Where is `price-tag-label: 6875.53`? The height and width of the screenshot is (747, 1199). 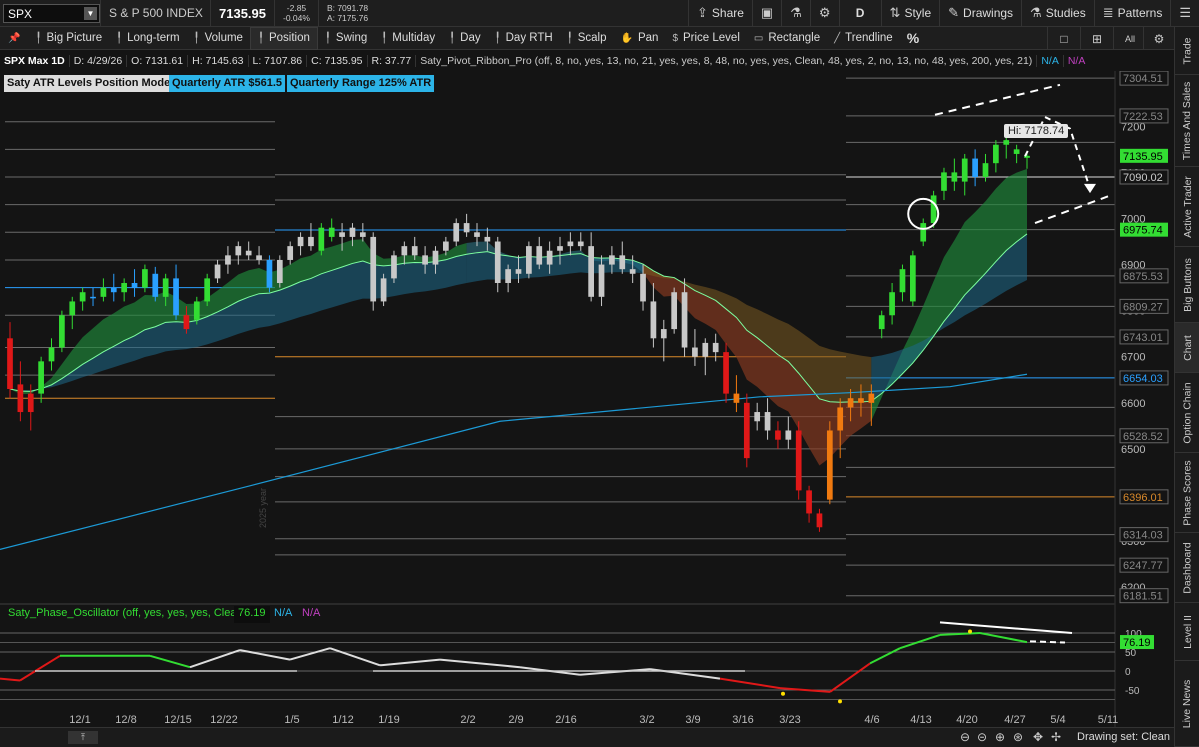
price-tag-label: 6875.53 is located at coordinates (1143, 277).